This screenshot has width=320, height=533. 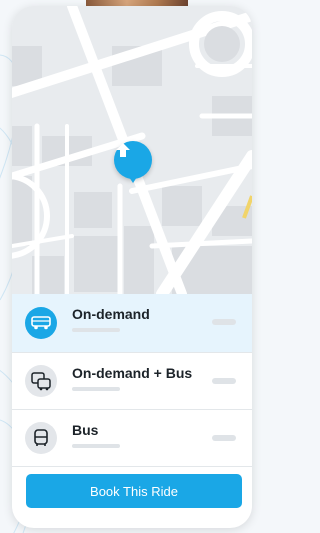 I want to click on arrow-up-icon, so click(x=123, y=150).